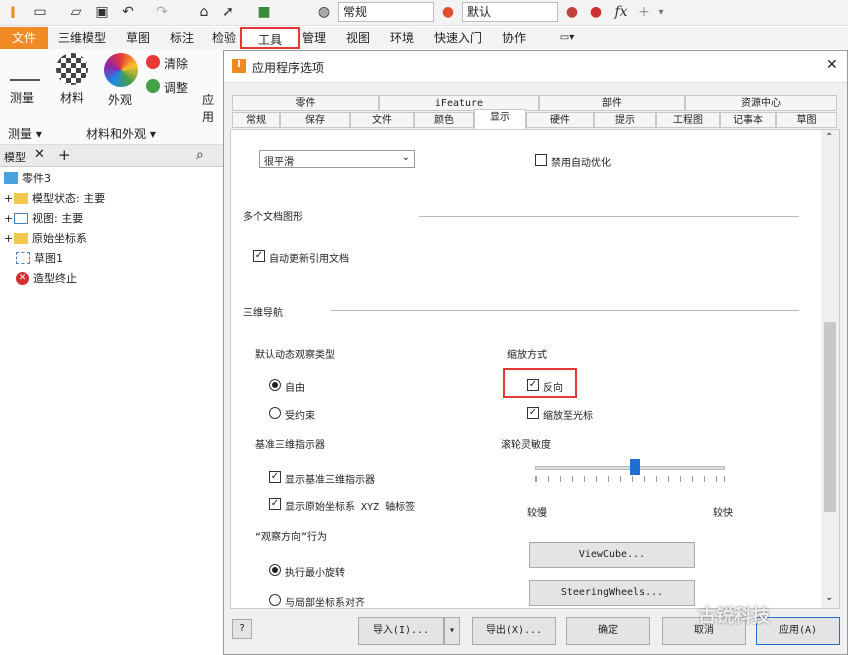  Describe the element at coordinates (121, 70) in the screenshot. I see `color-wheel-icon` at that location.